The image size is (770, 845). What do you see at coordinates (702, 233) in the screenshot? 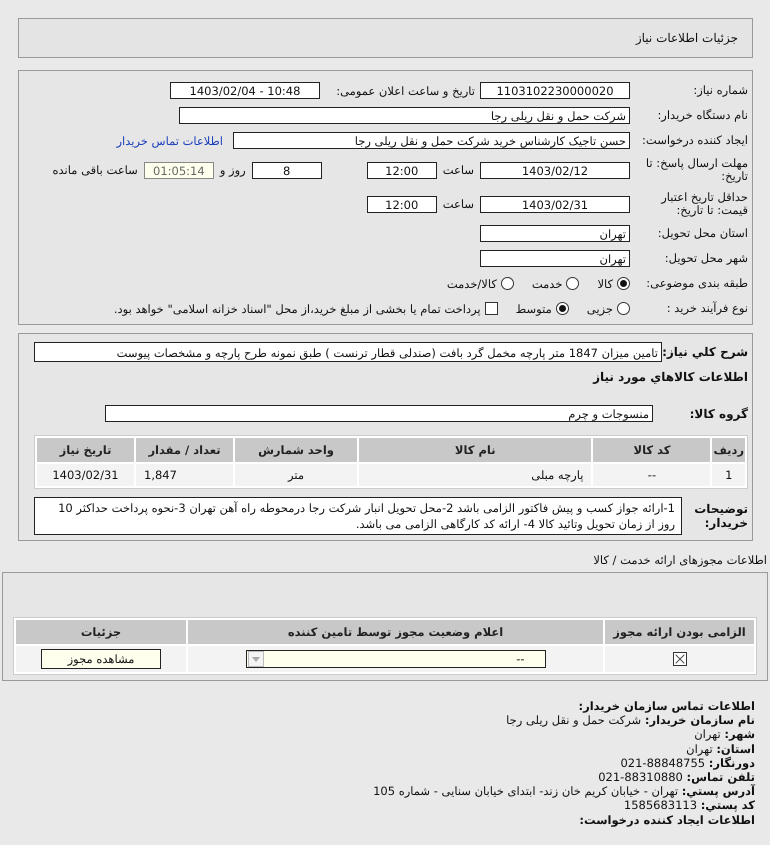
I see `field-label: استان محل تحویل:` at bounding box center [702, 233].